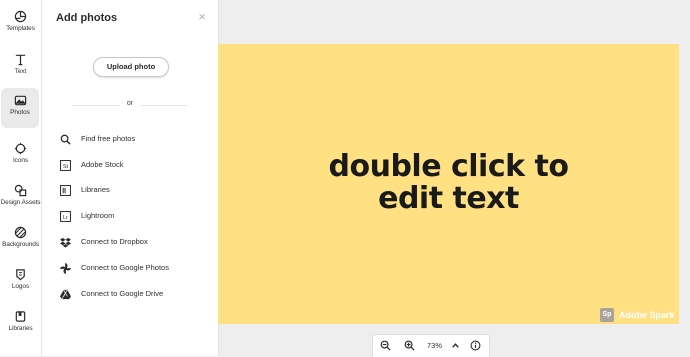  What do you see at coordinates (20, 60) in the screenshot?
I see `text-icon` at bounding box center [20, 60].